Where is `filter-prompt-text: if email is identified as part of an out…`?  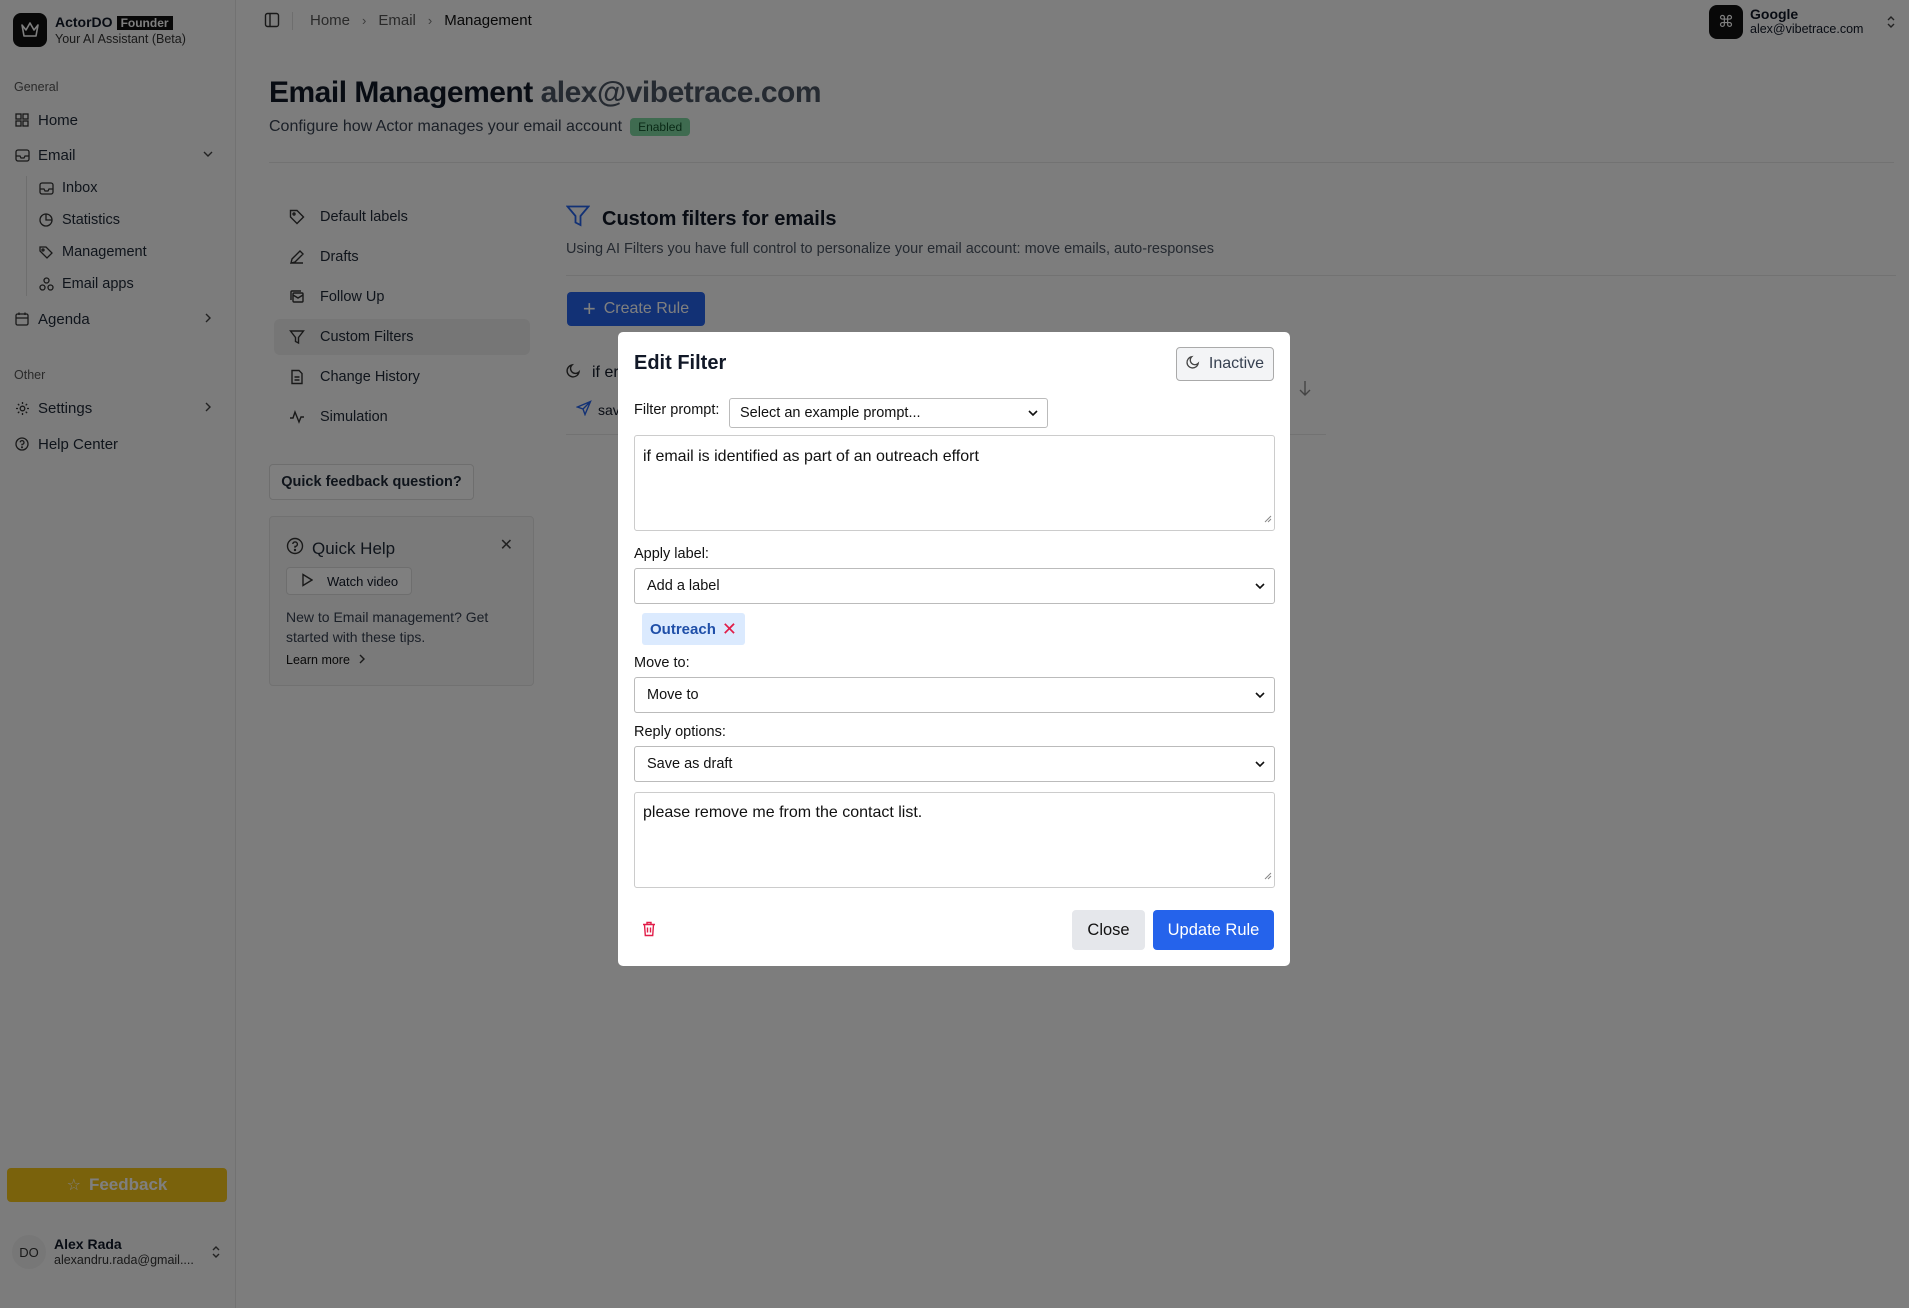
filter-prompt-text: if email is identified as part of an out… is located at coordinates (811, 456).